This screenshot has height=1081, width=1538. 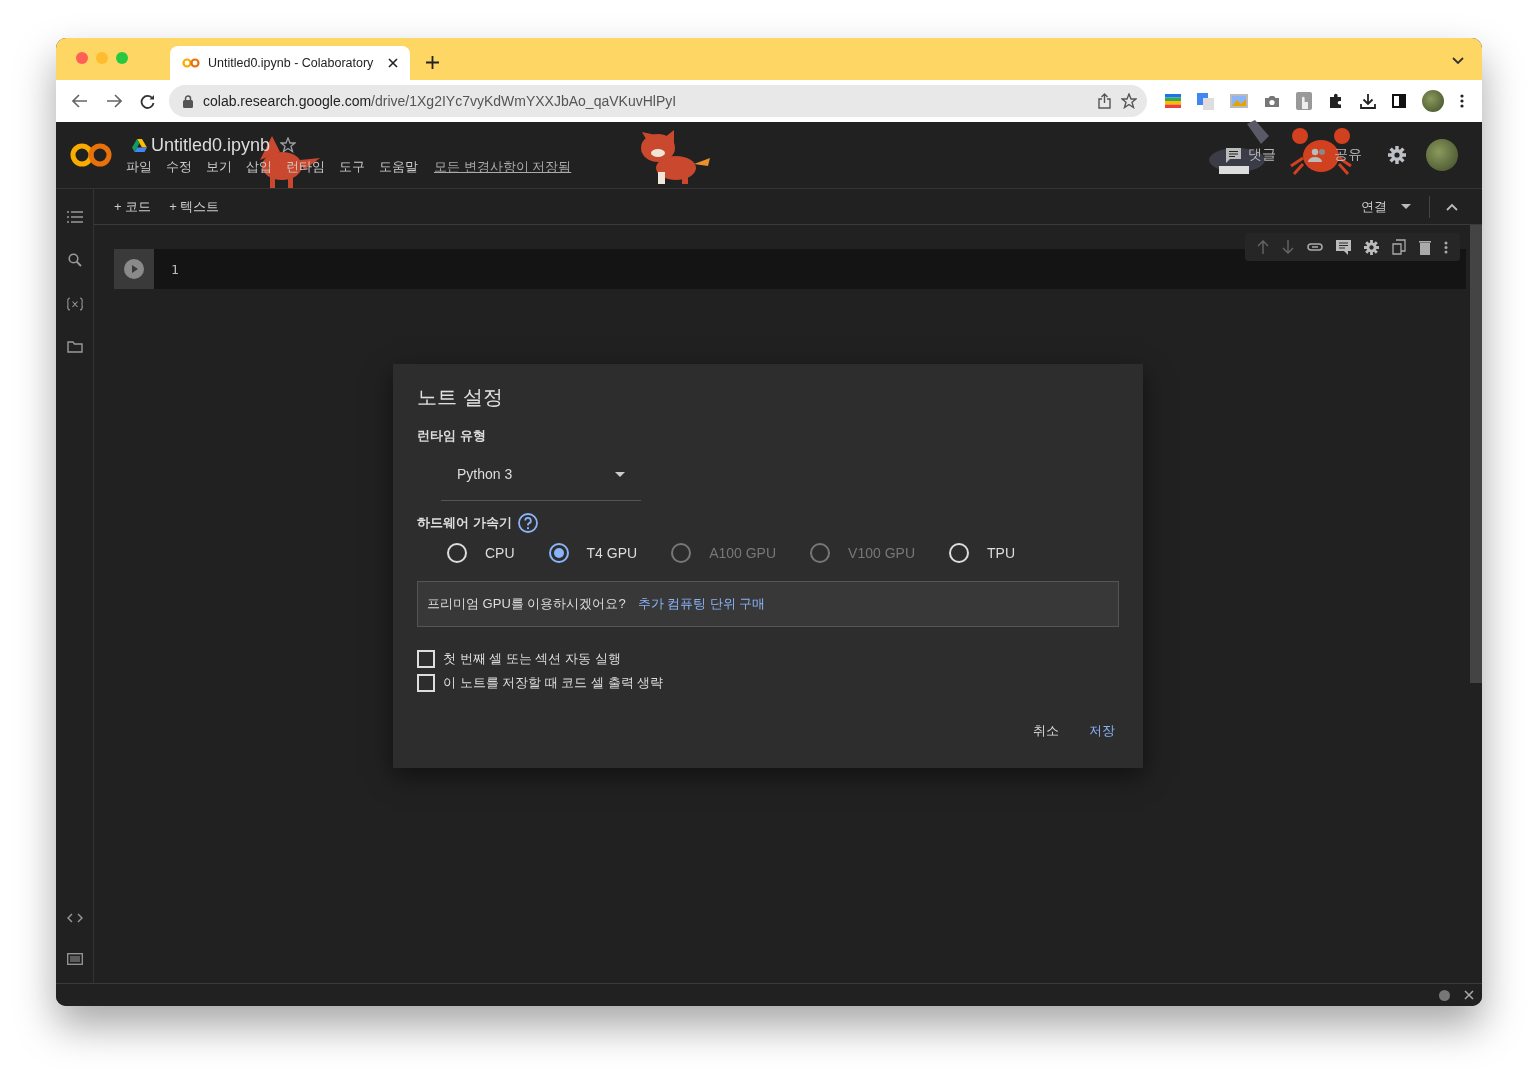 I want to click on translate-icon, so click(x=1205, y=101).